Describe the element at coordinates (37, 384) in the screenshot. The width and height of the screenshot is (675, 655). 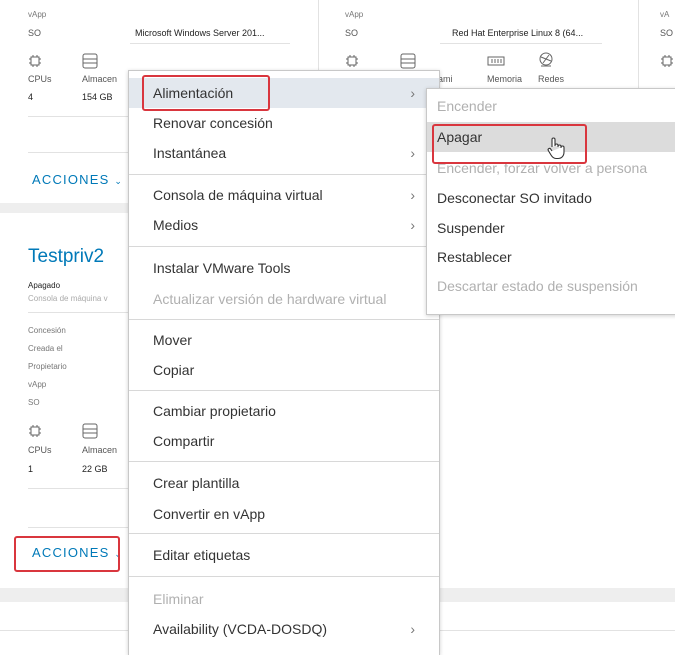
I see `vapp-label: vApp` at that location.